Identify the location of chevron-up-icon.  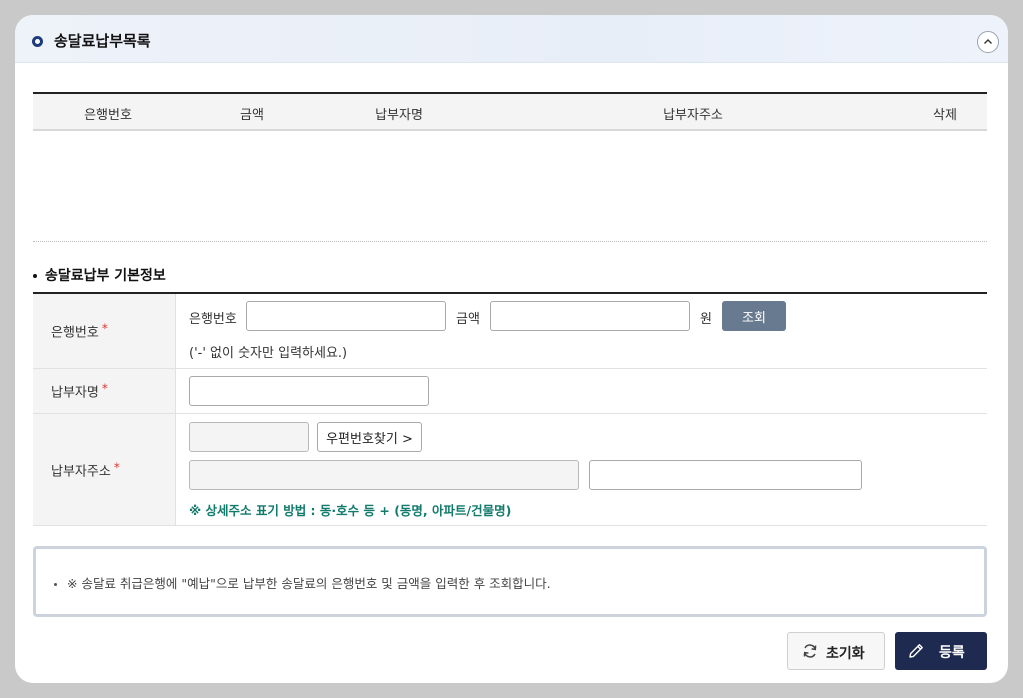
(988, 41).